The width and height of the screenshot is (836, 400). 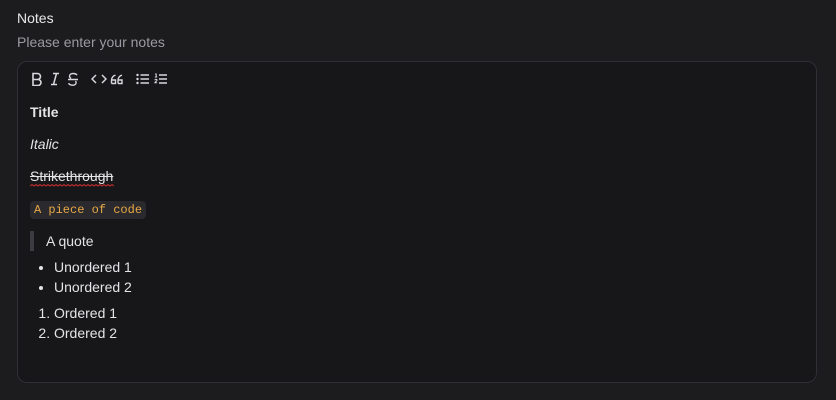 I want to click on field-label: Notes, so click(x=35, y=18).